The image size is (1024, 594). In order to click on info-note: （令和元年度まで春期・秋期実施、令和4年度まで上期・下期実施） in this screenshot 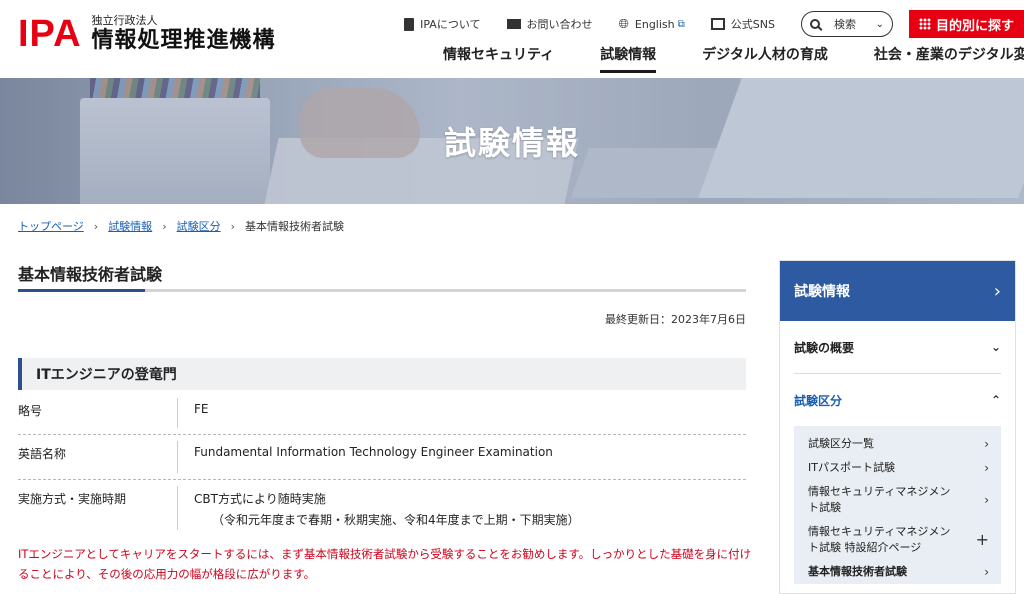, I will do `click(396, 520)`.